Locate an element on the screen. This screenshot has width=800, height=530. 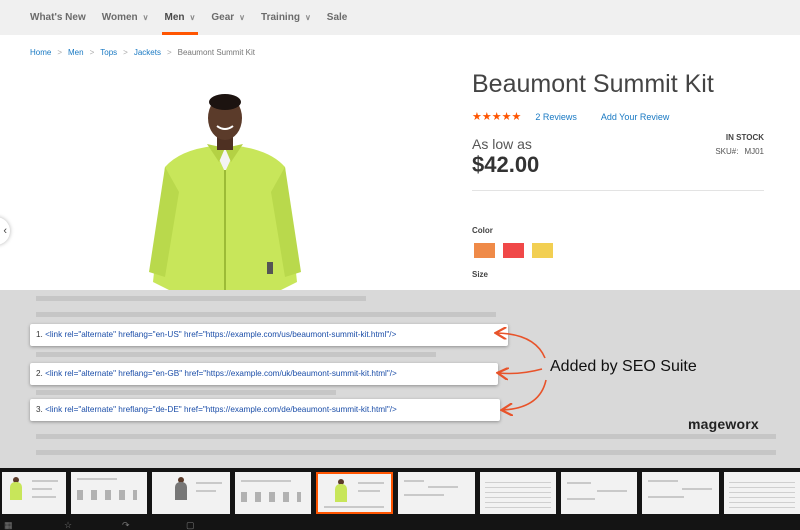
color-label: Color is located at coordinates (482, 230).